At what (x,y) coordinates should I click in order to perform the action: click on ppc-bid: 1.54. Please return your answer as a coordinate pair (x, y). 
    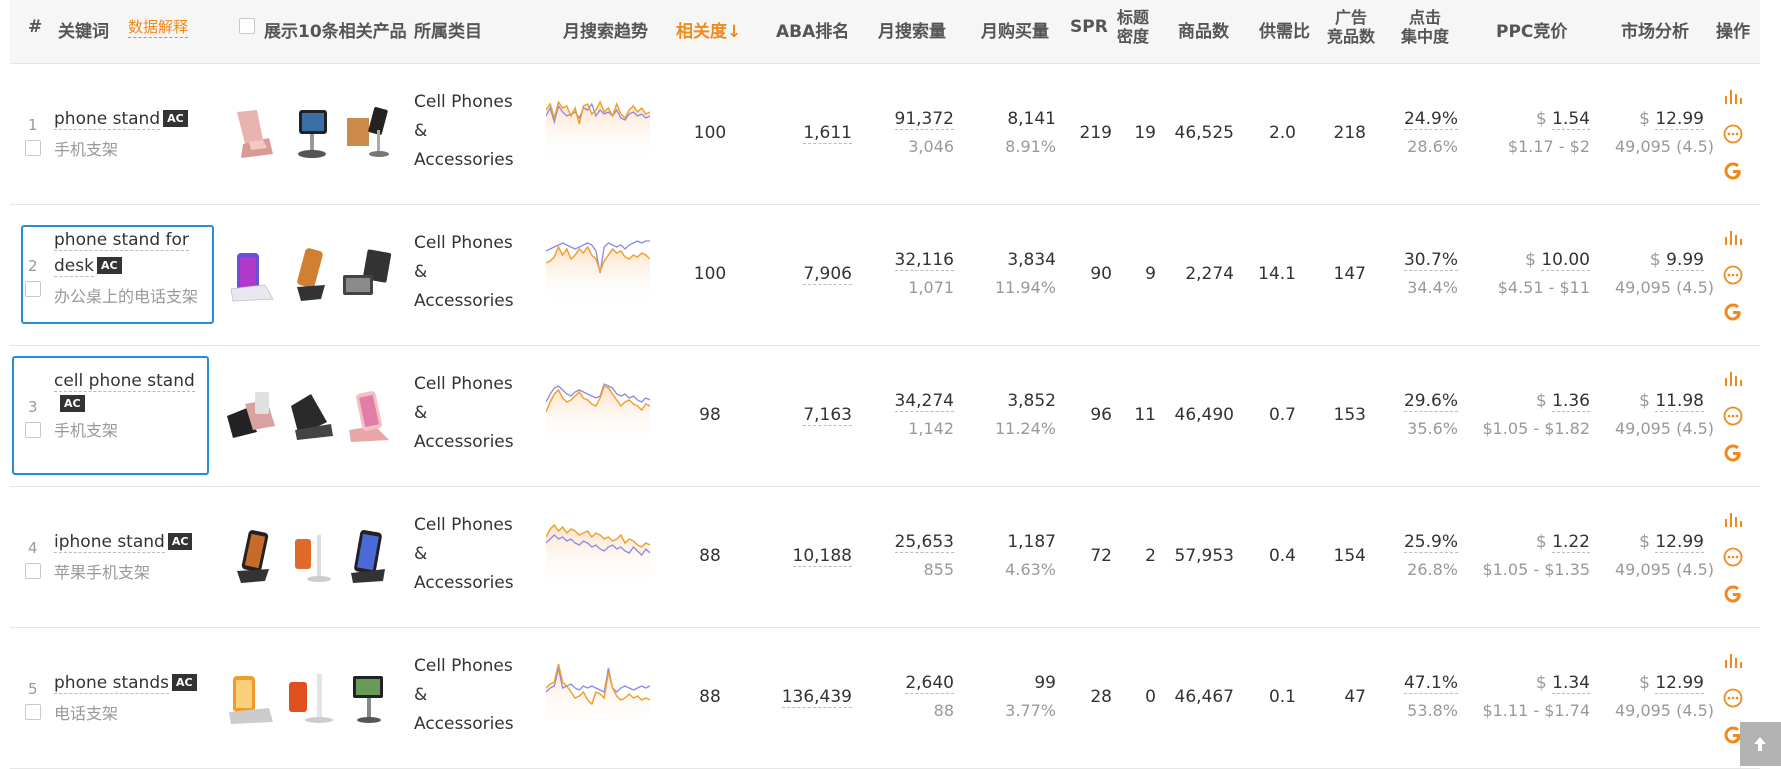
    Looking at the image, I should click on (1571, 119).